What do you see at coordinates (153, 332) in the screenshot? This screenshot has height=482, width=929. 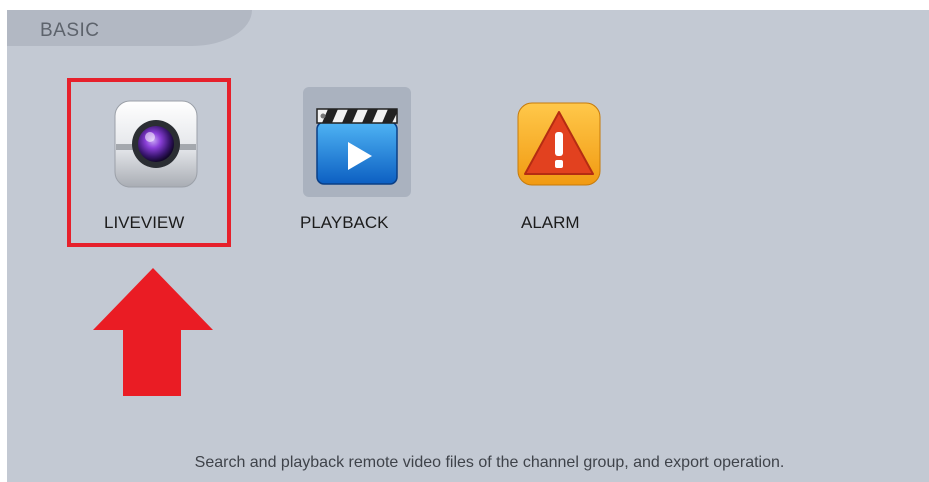 I see `red-arrow-icon` at bounding box center [153, 332].